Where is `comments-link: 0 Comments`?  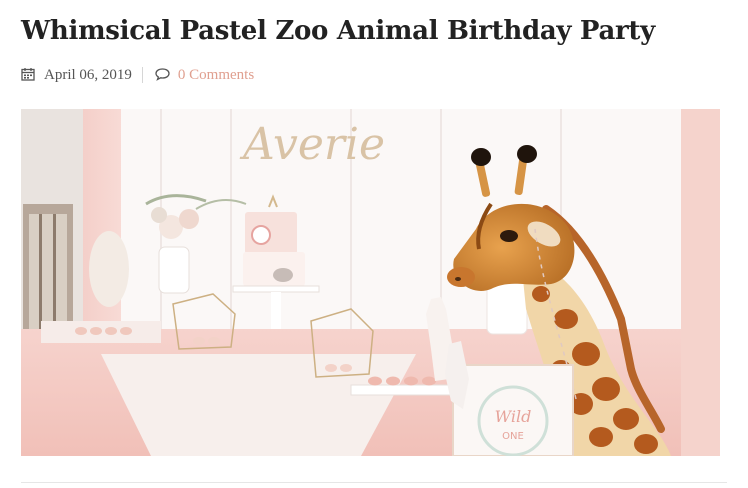
comments-link: 0 Comments is located at coordinates (216, 75).